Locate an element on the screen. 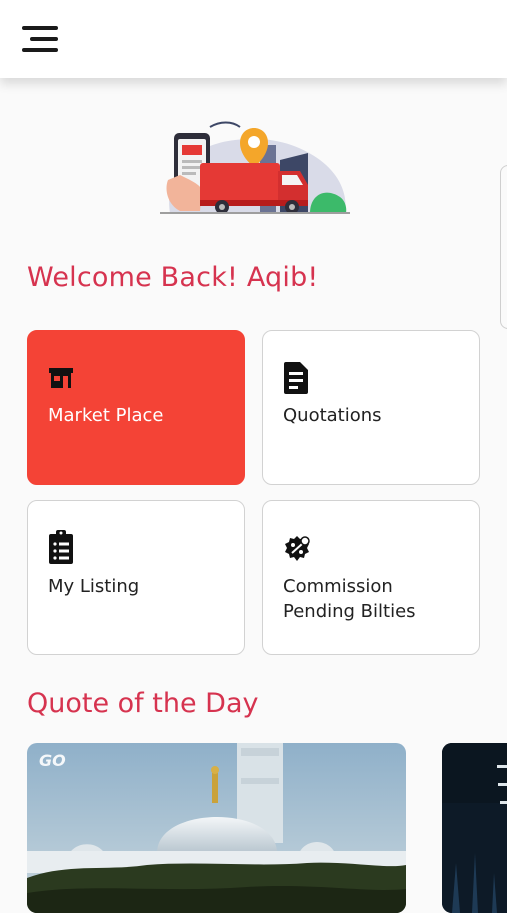  quotations-card: Quotations is located at coordinates (371, 407).